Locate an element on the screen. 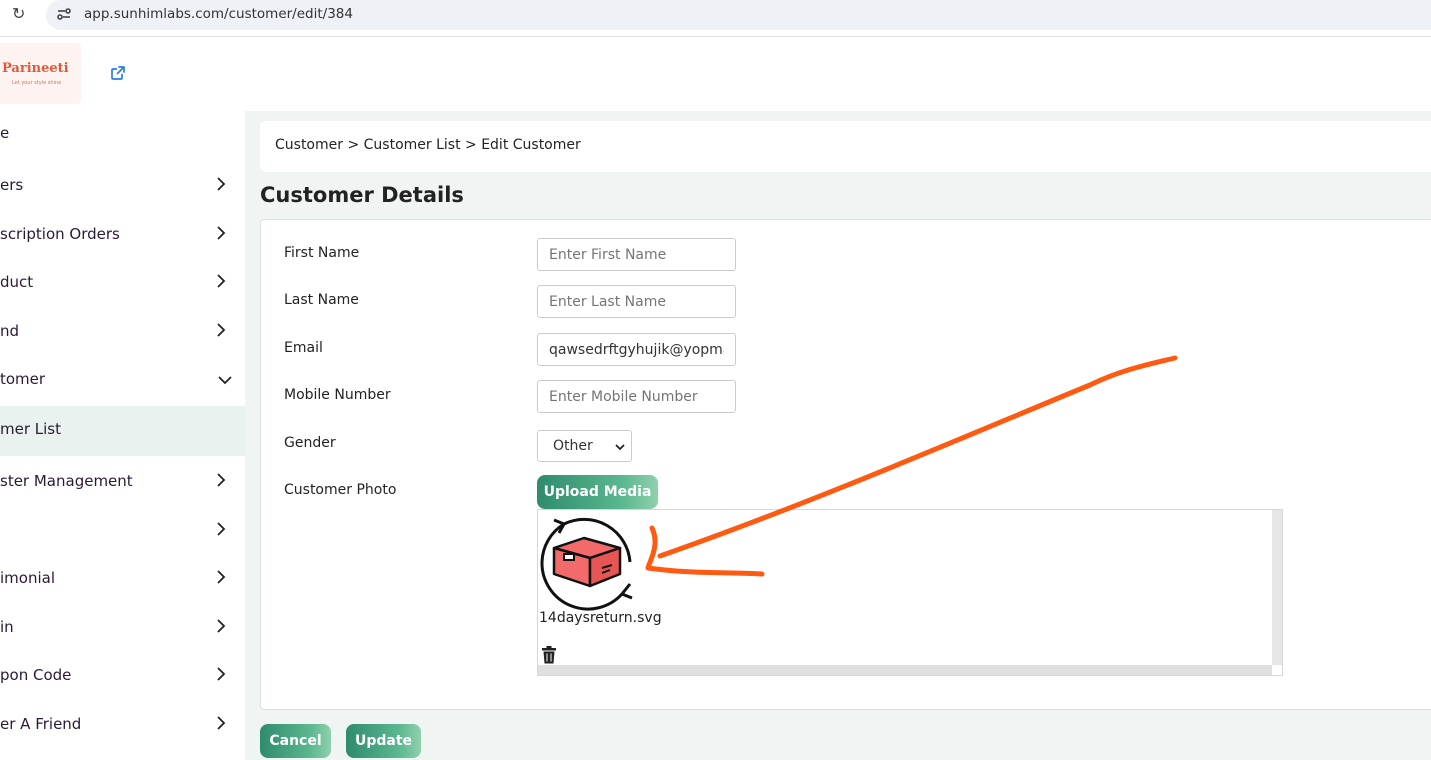 Image resolution: width=1431 pixels, height=760 pixels. sidebar-item-testimonial: imonial is located at coordinates (122, 578).